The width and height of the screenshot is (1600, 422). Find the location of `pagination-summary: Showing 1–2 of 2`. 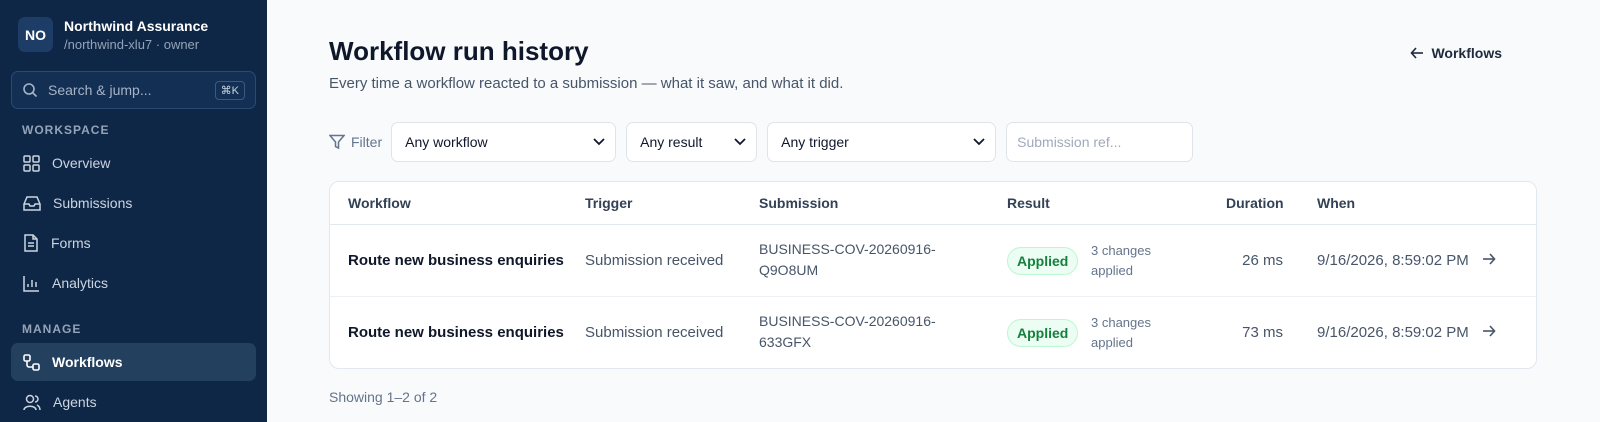

pagination-summary: Showing 1–2 of 2 is located at coordinates (383, 397).